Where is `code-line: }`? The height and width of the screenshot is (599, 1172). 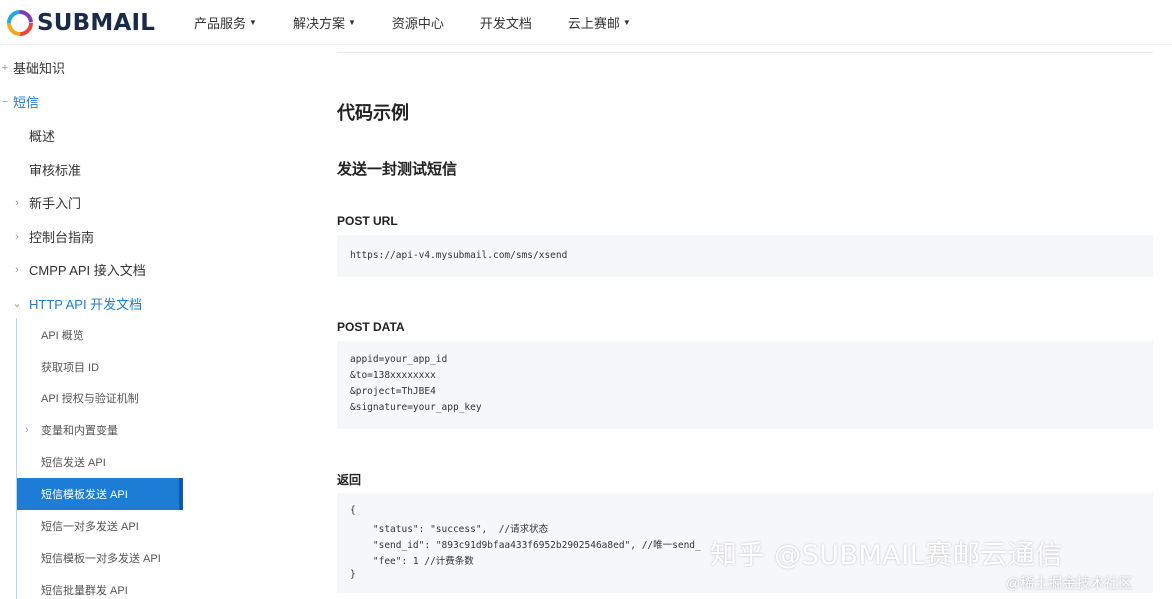 code-line: } is located at coordinates (353, 574).